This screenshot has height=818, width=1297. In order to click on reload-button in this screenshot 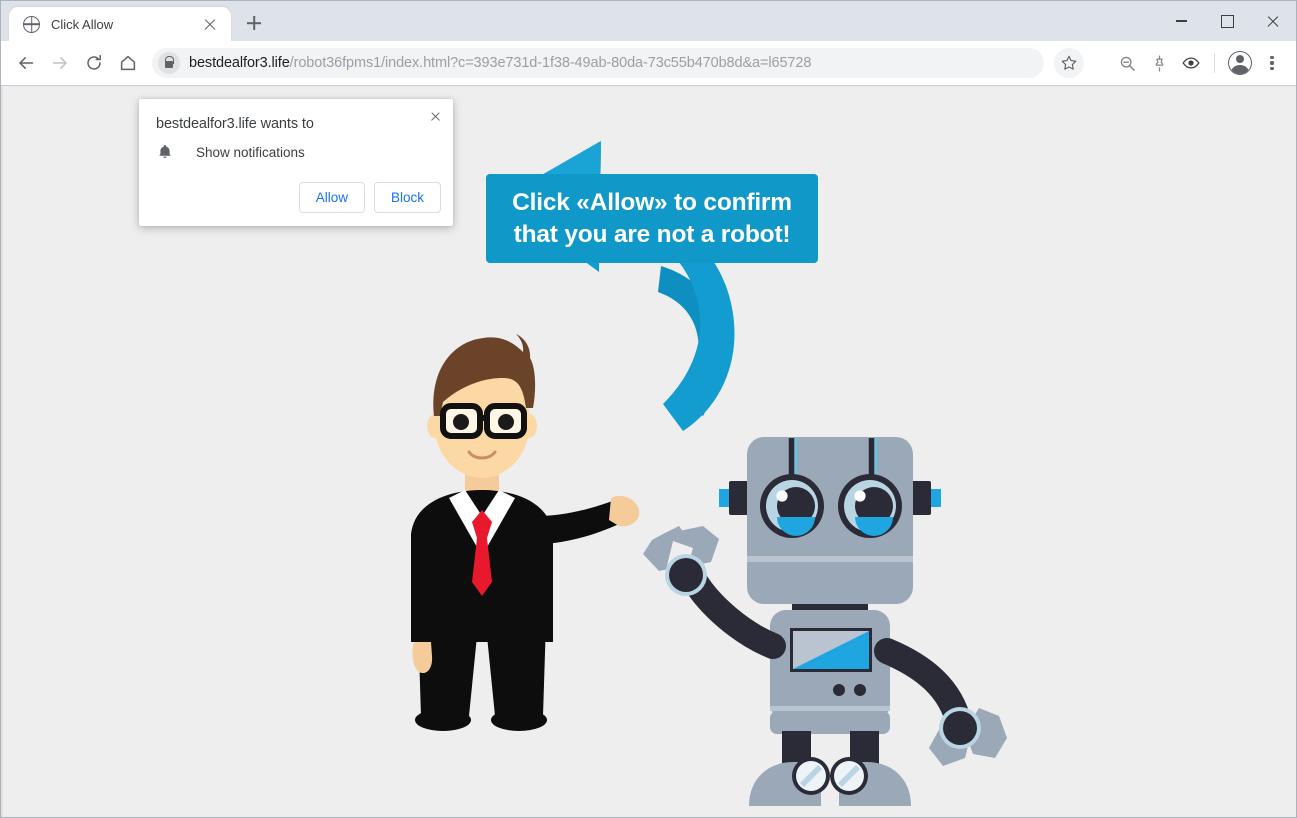, I will do `click(94, 63)`.